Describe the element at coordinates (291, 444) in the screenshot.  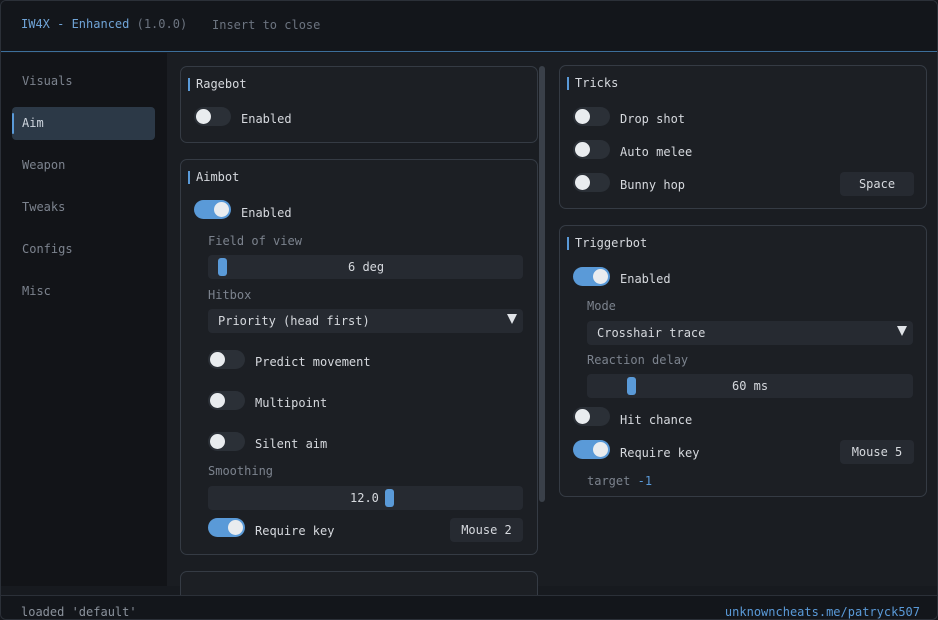
I see `silent-aim-label: Silent aim` at that location.